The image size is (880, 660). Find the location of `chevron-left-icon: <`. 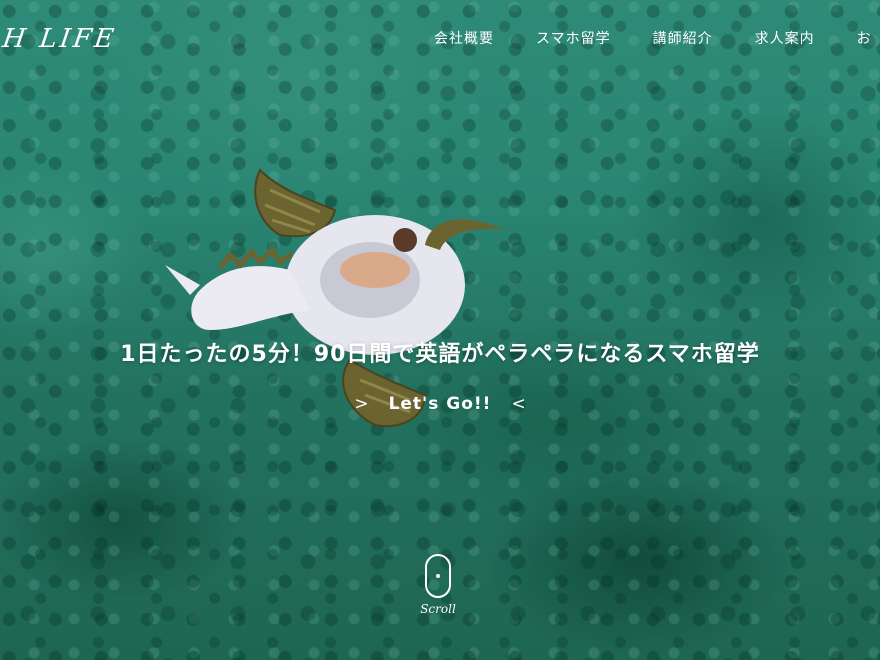

chevron-left-icon: < is located at coordinates (518, 404).